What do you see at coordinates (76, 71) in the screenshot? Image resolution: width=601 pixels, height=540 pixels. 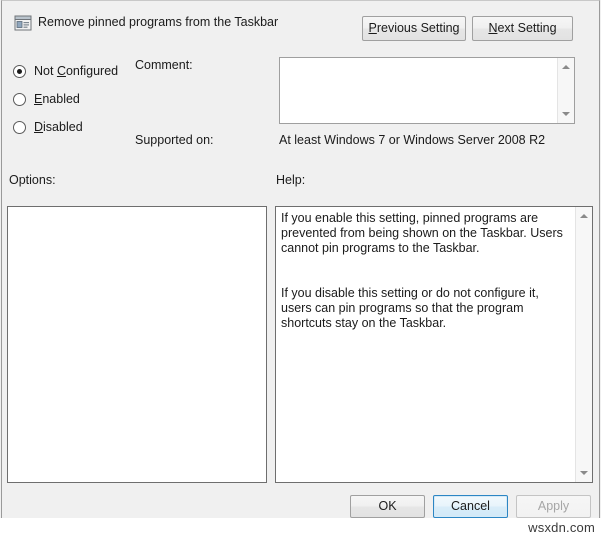 I see `radio-not-configured-label: Not Configured` at bounding box center [76, 71].